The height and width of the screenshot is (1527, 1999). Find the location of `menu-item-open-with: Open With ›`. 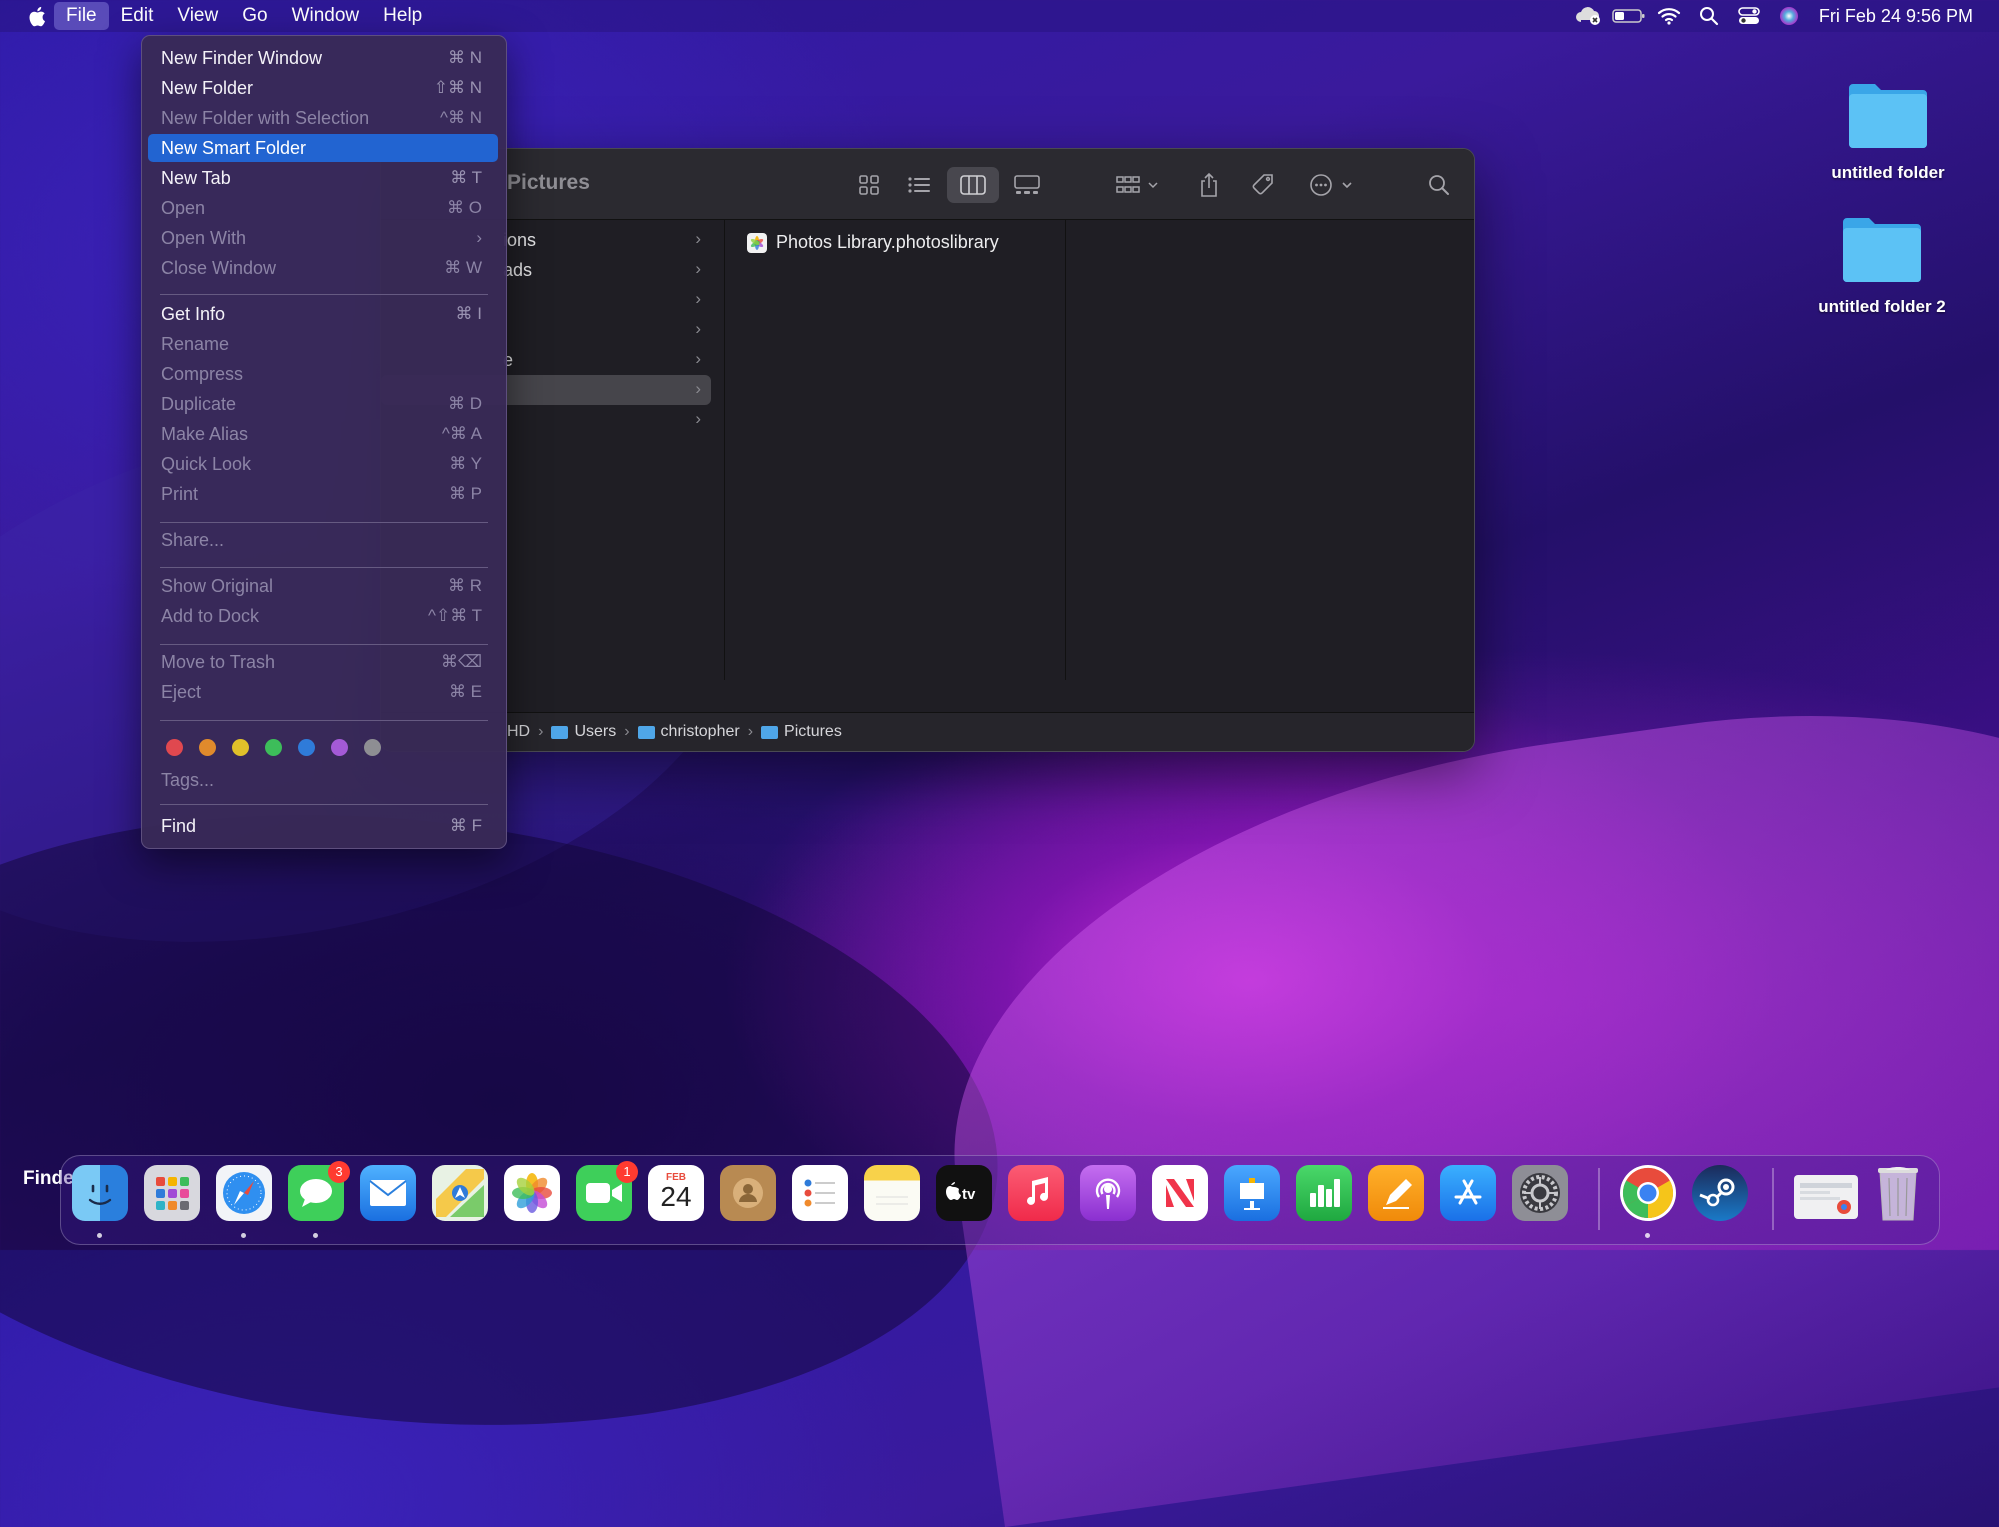

menu-item-open-with: Open With › is located at coordinates (323, 238).